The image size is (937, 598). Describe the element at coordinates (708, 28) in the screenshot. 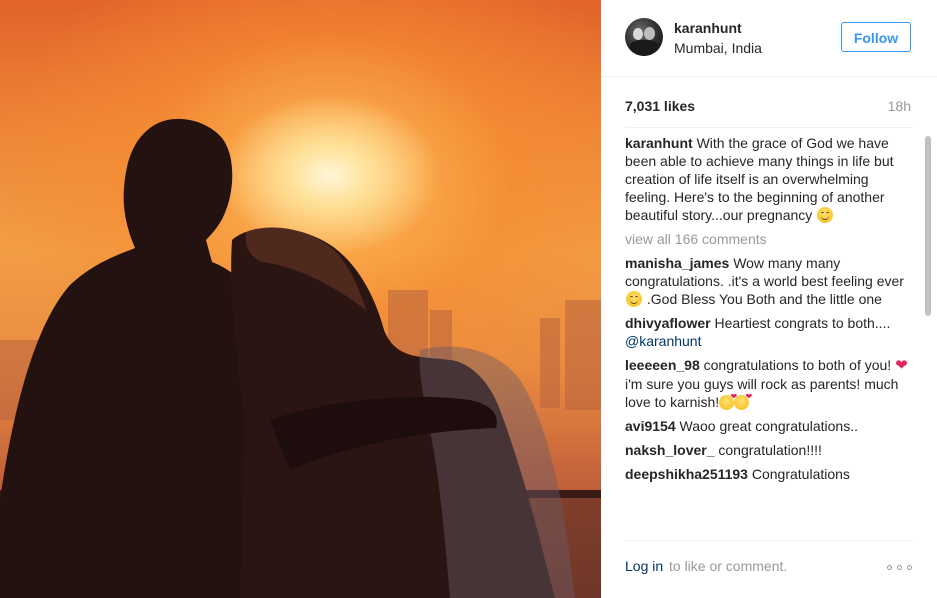

I see `author-username: karanhunt` at that location.